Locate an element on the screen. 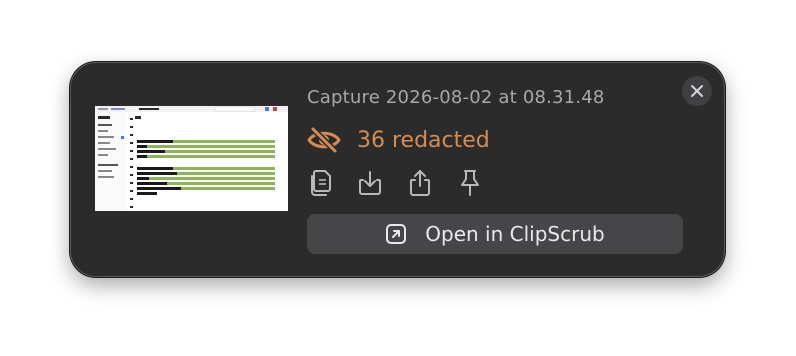 The width and height of the screenshot is (796, 356). close-button is located at coordinates (697, 91).